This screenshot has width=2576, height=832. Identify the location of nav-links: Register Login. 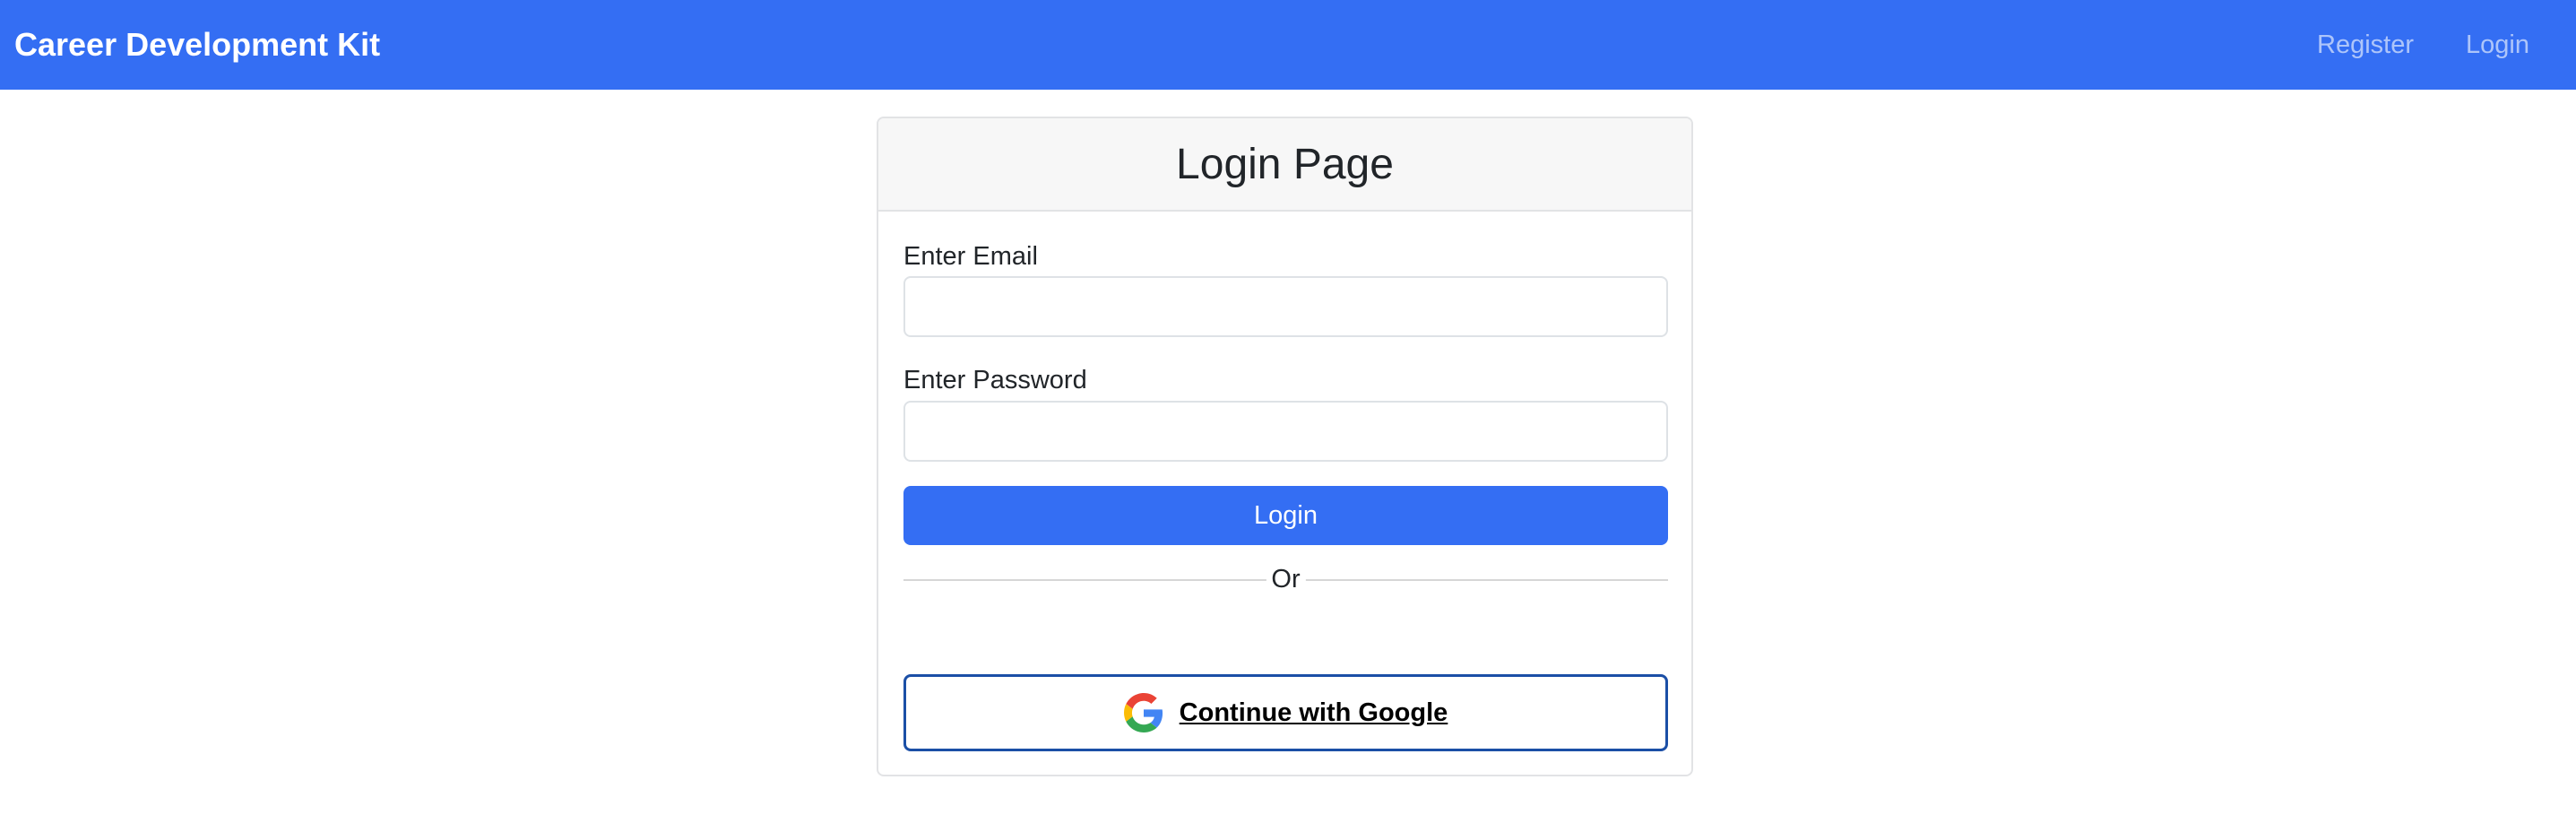
(2397, 45).